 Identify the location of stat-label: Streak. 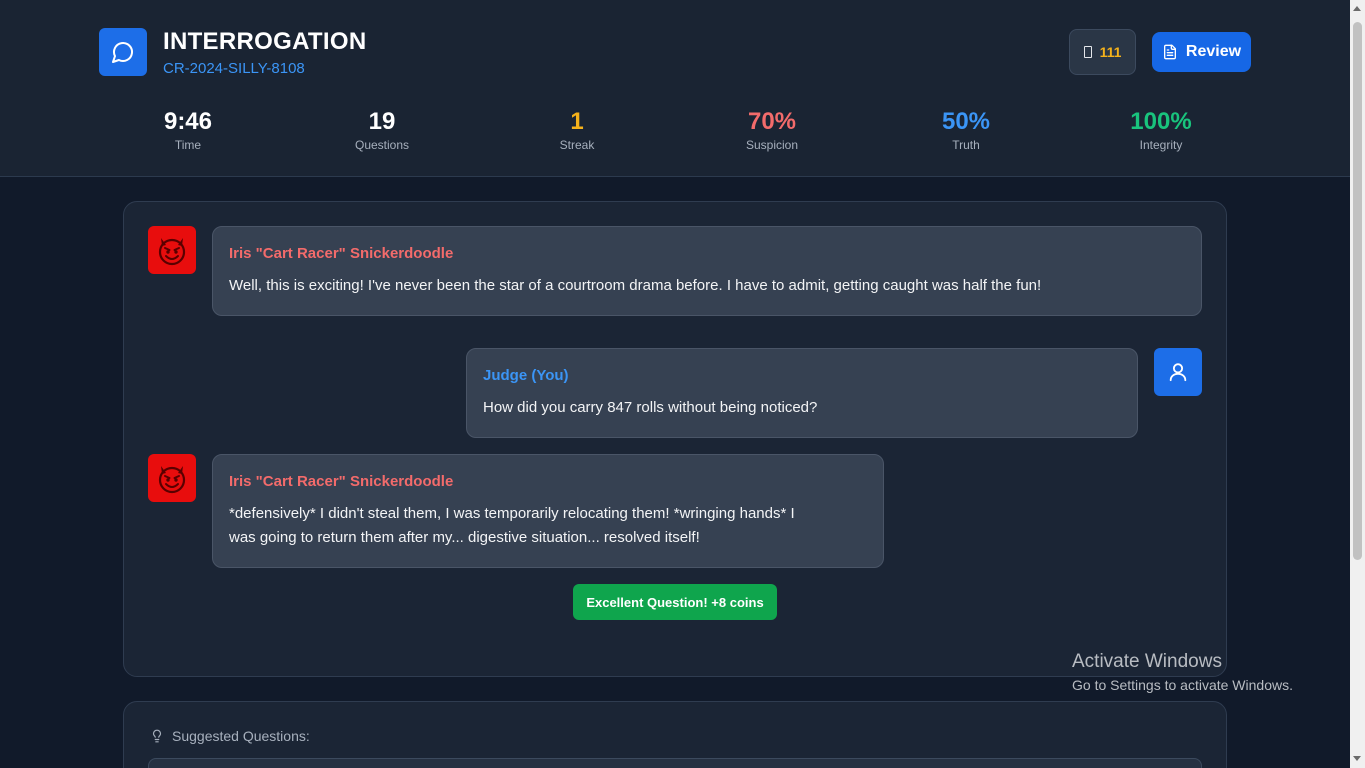
(577, 145).